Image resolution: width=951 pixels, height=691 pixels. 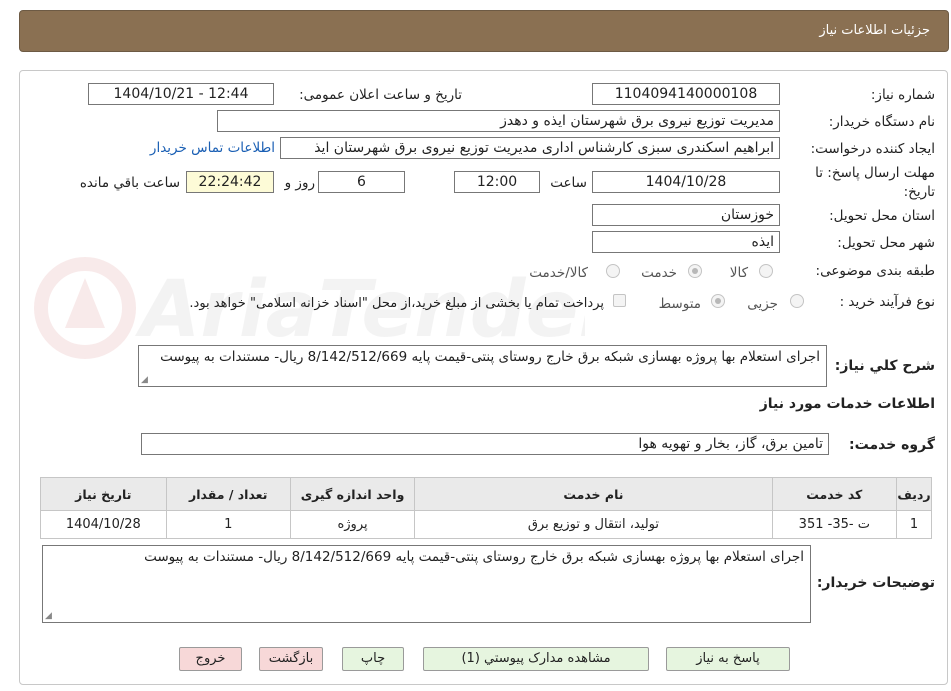 I want to click on process-minor-label: جزیی, so click(x=762, y=304).